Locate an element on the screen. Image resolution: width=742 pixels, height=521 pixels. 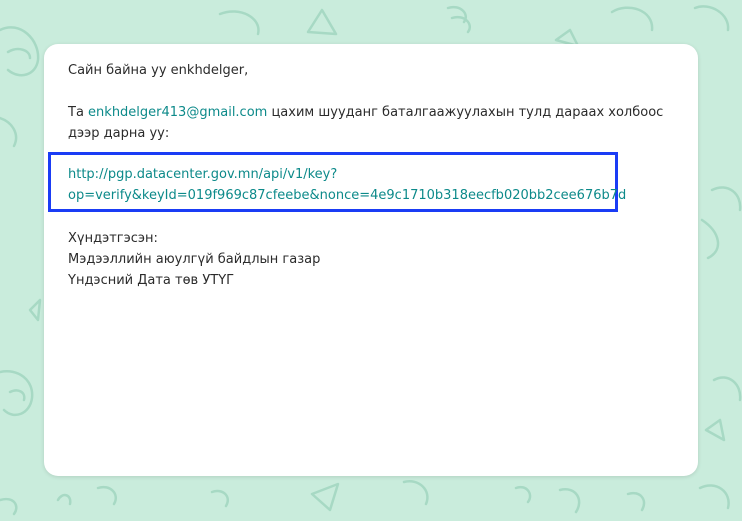
signature-org-1: Мэдээллийн аюулгүй байдлын газар is located at coordinates (194, 259).